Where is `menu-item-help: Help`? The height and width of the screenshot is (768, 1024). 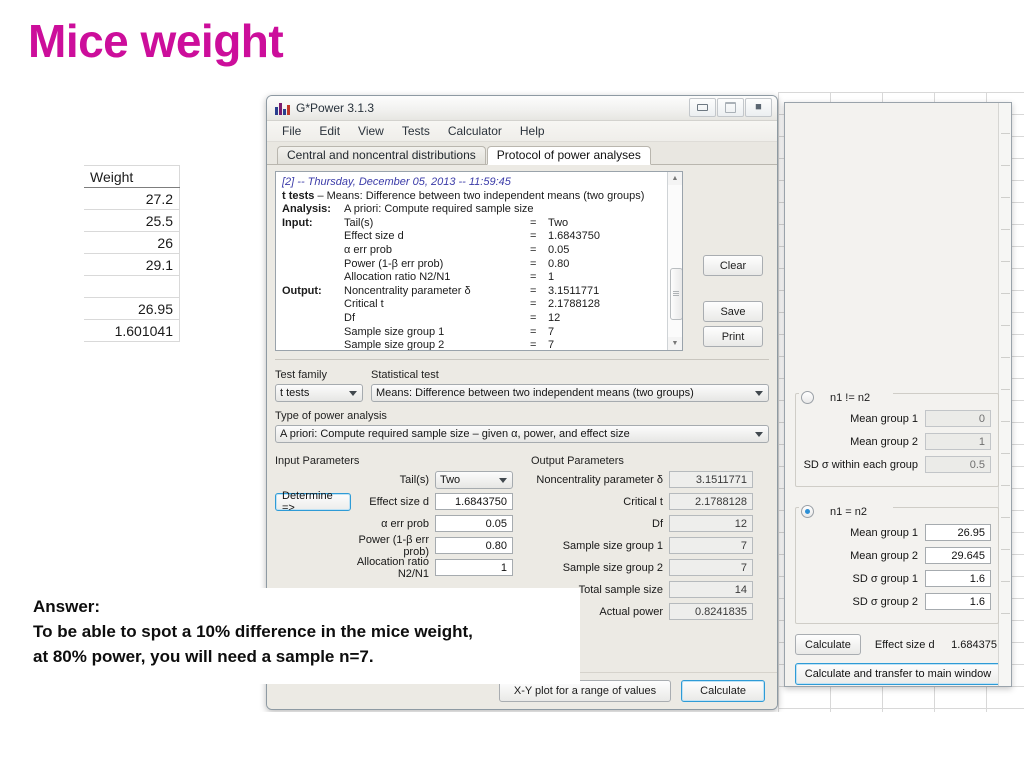 menu-item-help: Help is located at coordinates (532, 131).